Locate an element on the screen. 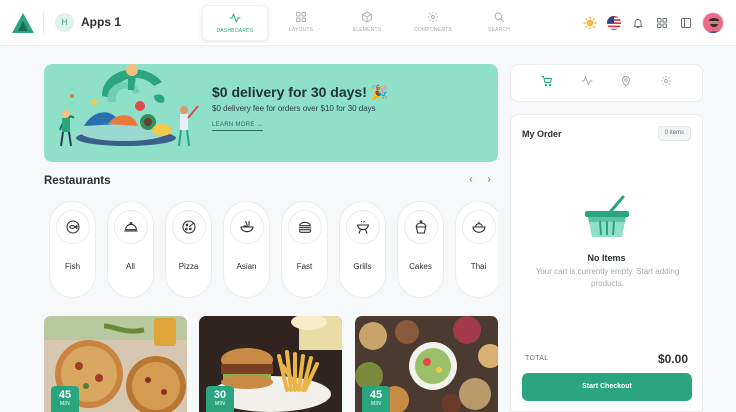 The image size is (736, 412). toolbar is located at coordinates (649, 23).